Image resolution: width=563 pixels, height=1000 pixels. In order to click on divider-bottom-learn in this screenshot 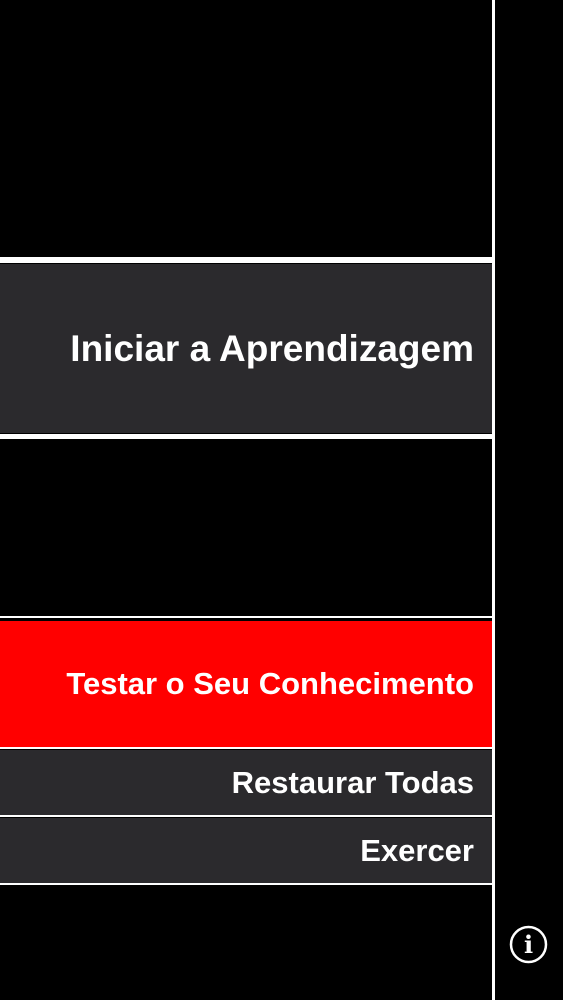, I will do `click(246, 436)`.